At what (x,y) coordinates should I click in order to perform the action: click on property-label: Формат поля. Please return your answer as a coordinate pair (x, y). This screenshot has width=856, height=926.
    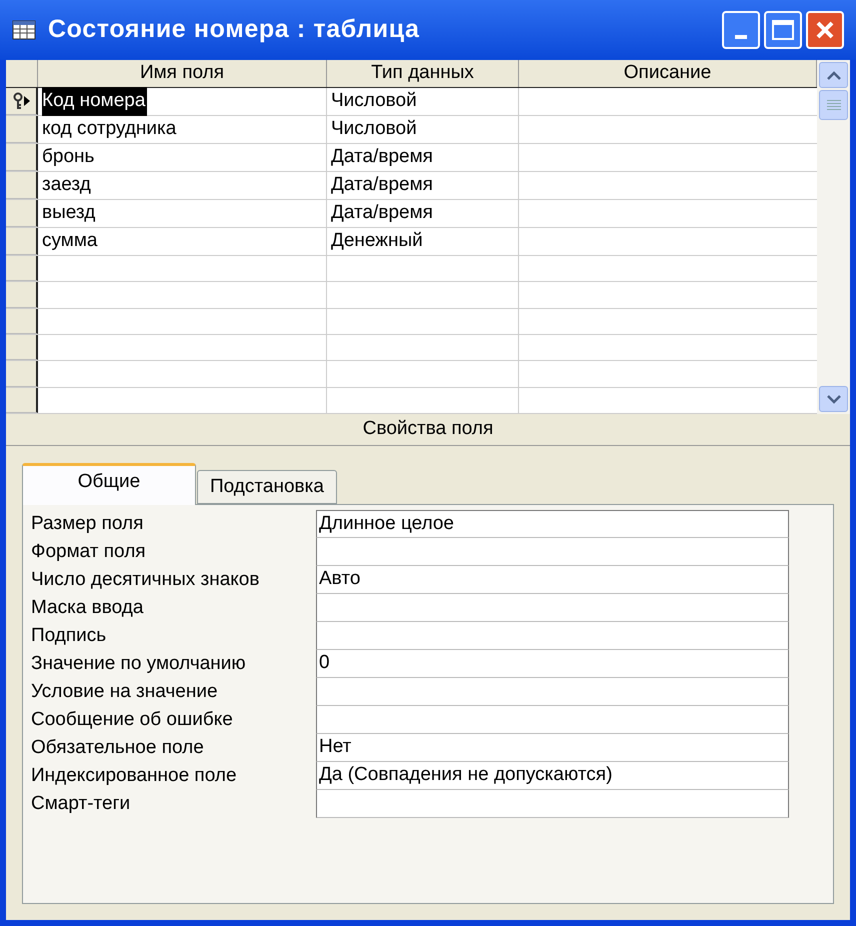
    Looking at the image, I should click on (88, 552).